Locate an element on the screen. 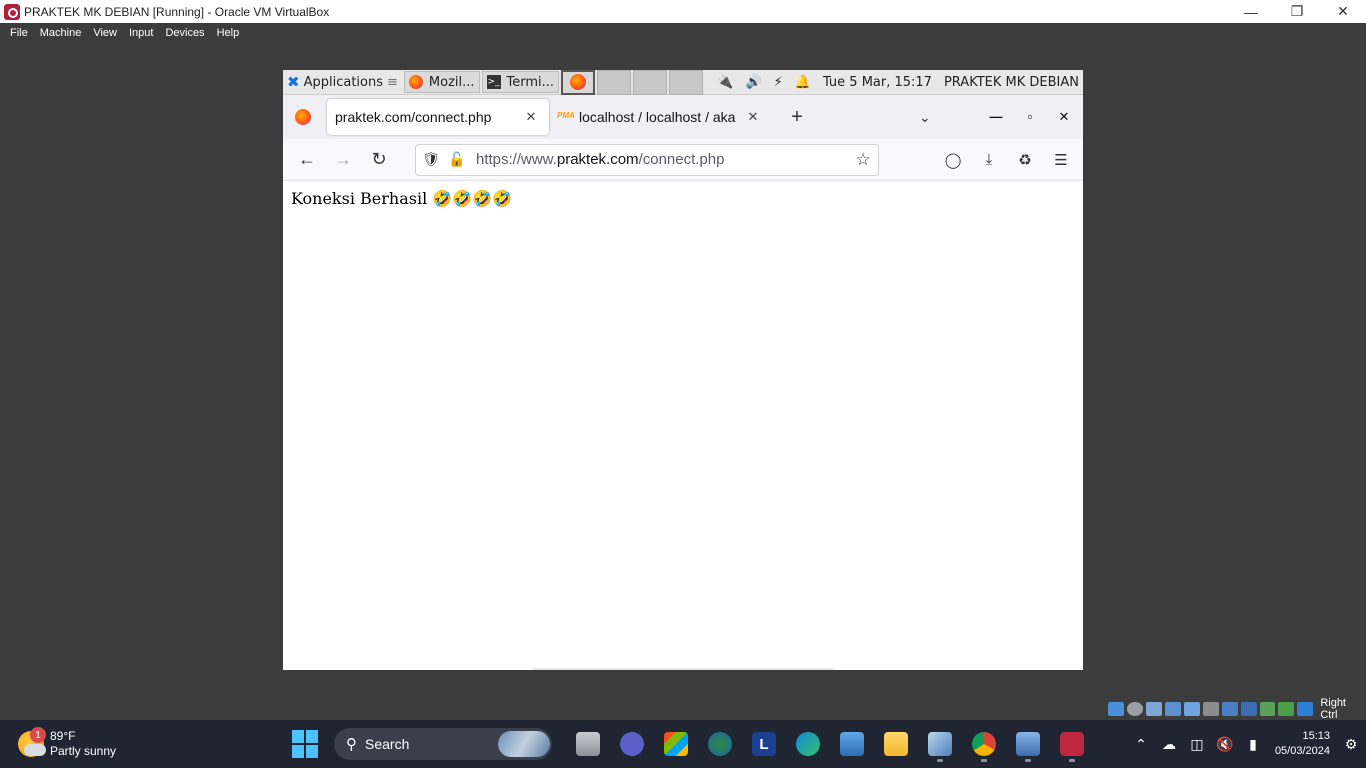 The image size is (1366, 768). microsoft-store-button is located at coordinates (676, 744).